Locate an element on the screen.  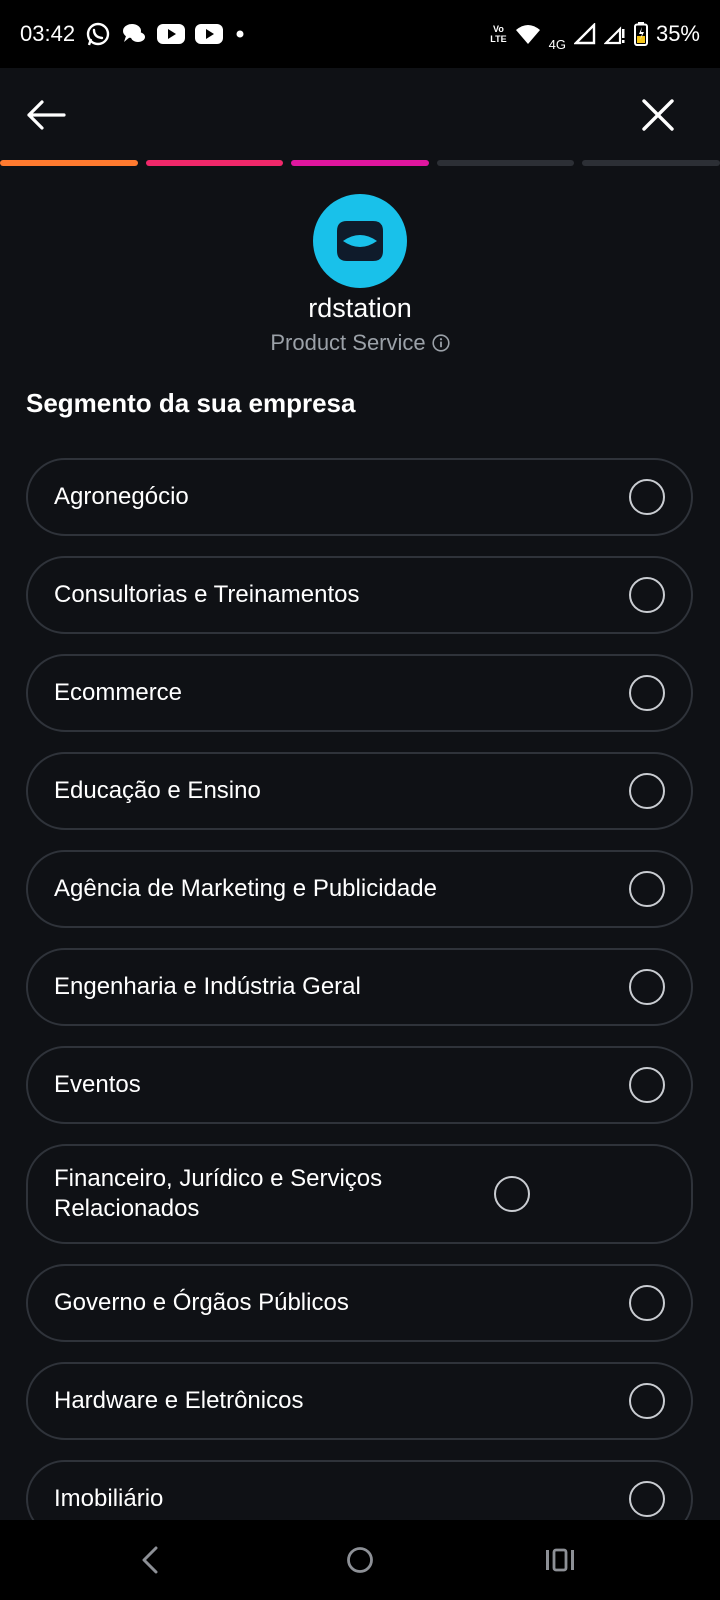
segment-option-label: Governo e Órgãos Públicos is located at coordinates (201, 1302).